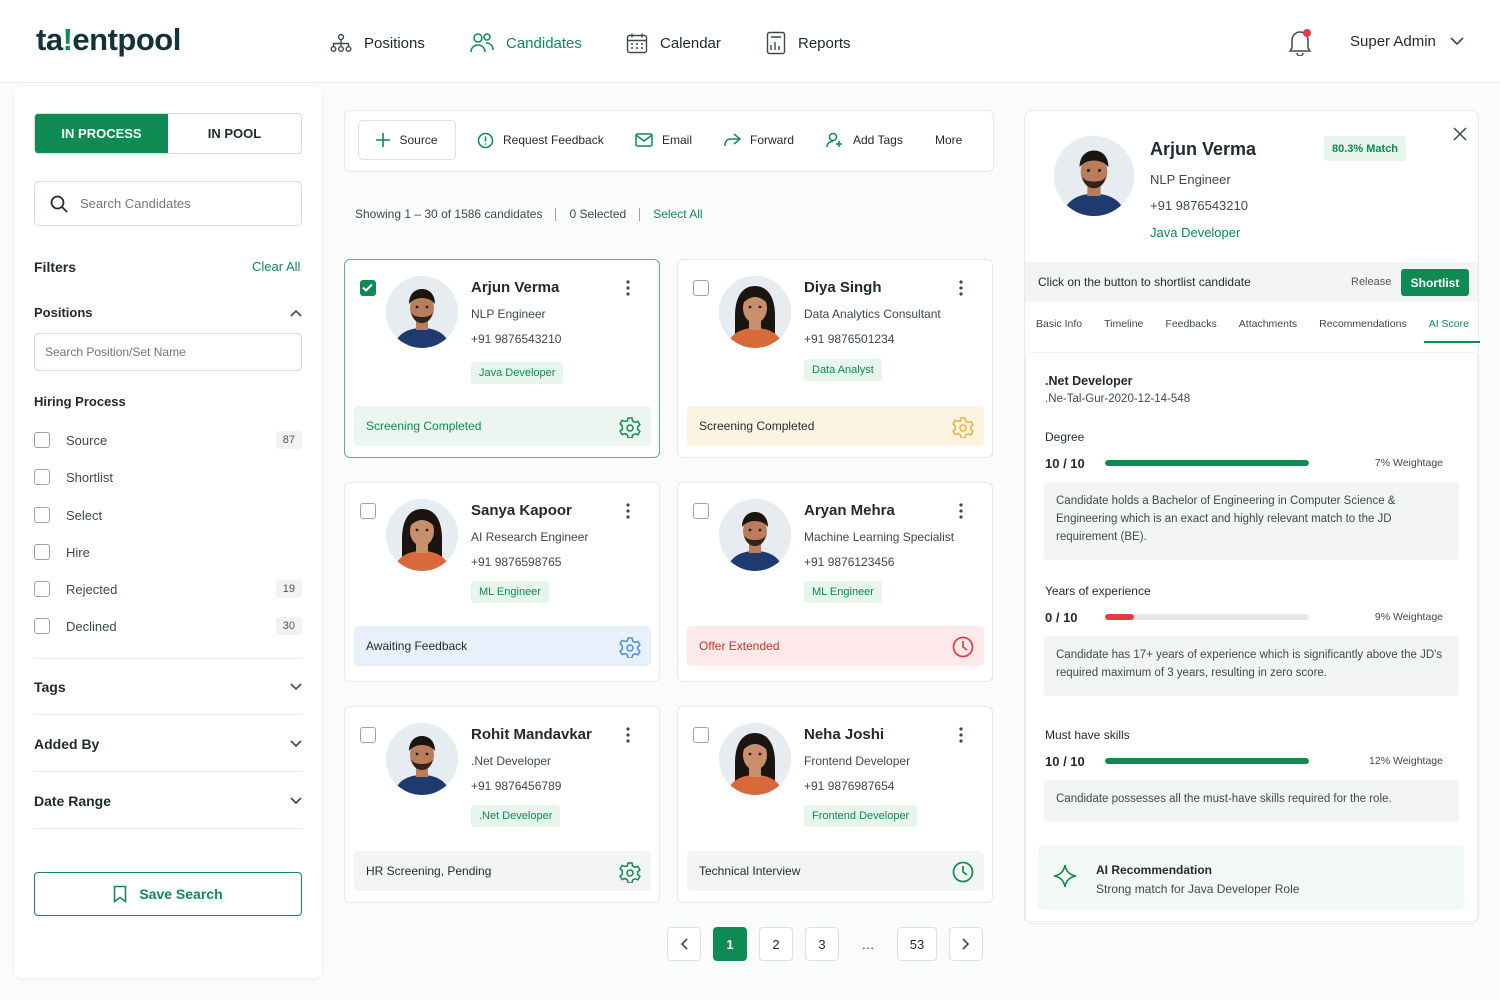  What do you see at coordinates (101, 133) in the screenshot?
I see `in-process-tab: IN PROCESS` at bounding box center [101, 133].